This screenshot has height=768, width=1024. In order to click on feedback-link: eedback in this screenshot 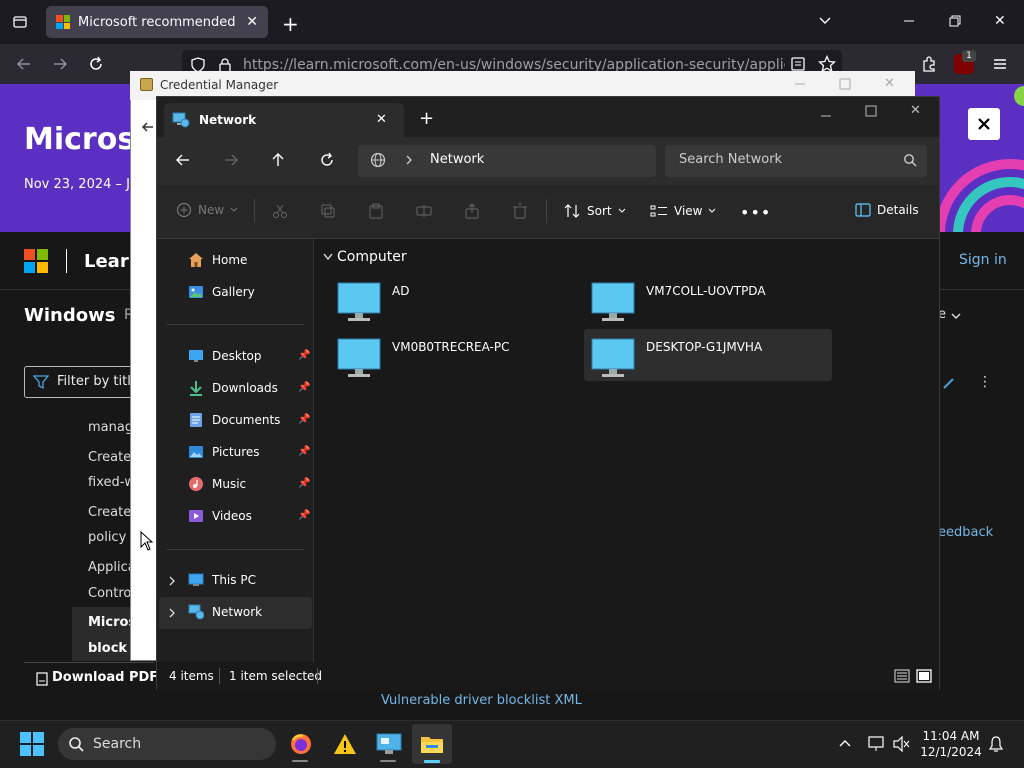, I will do `click(965, 532)`.